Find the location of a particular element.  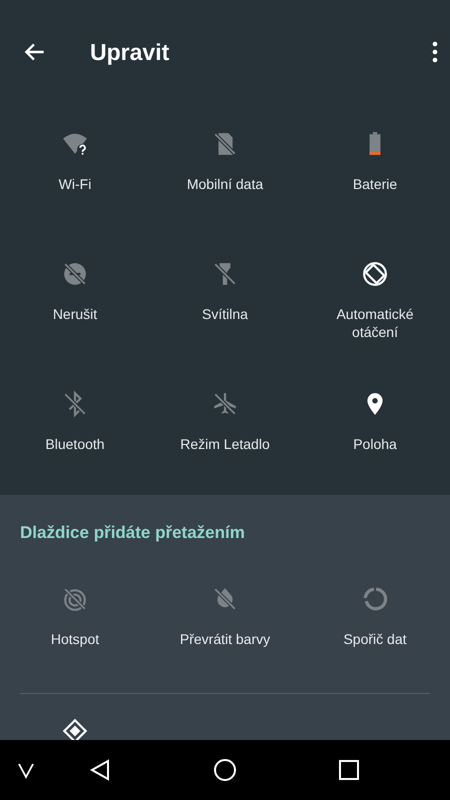

hotspot-off-icon is located at coordinates (75, 599).